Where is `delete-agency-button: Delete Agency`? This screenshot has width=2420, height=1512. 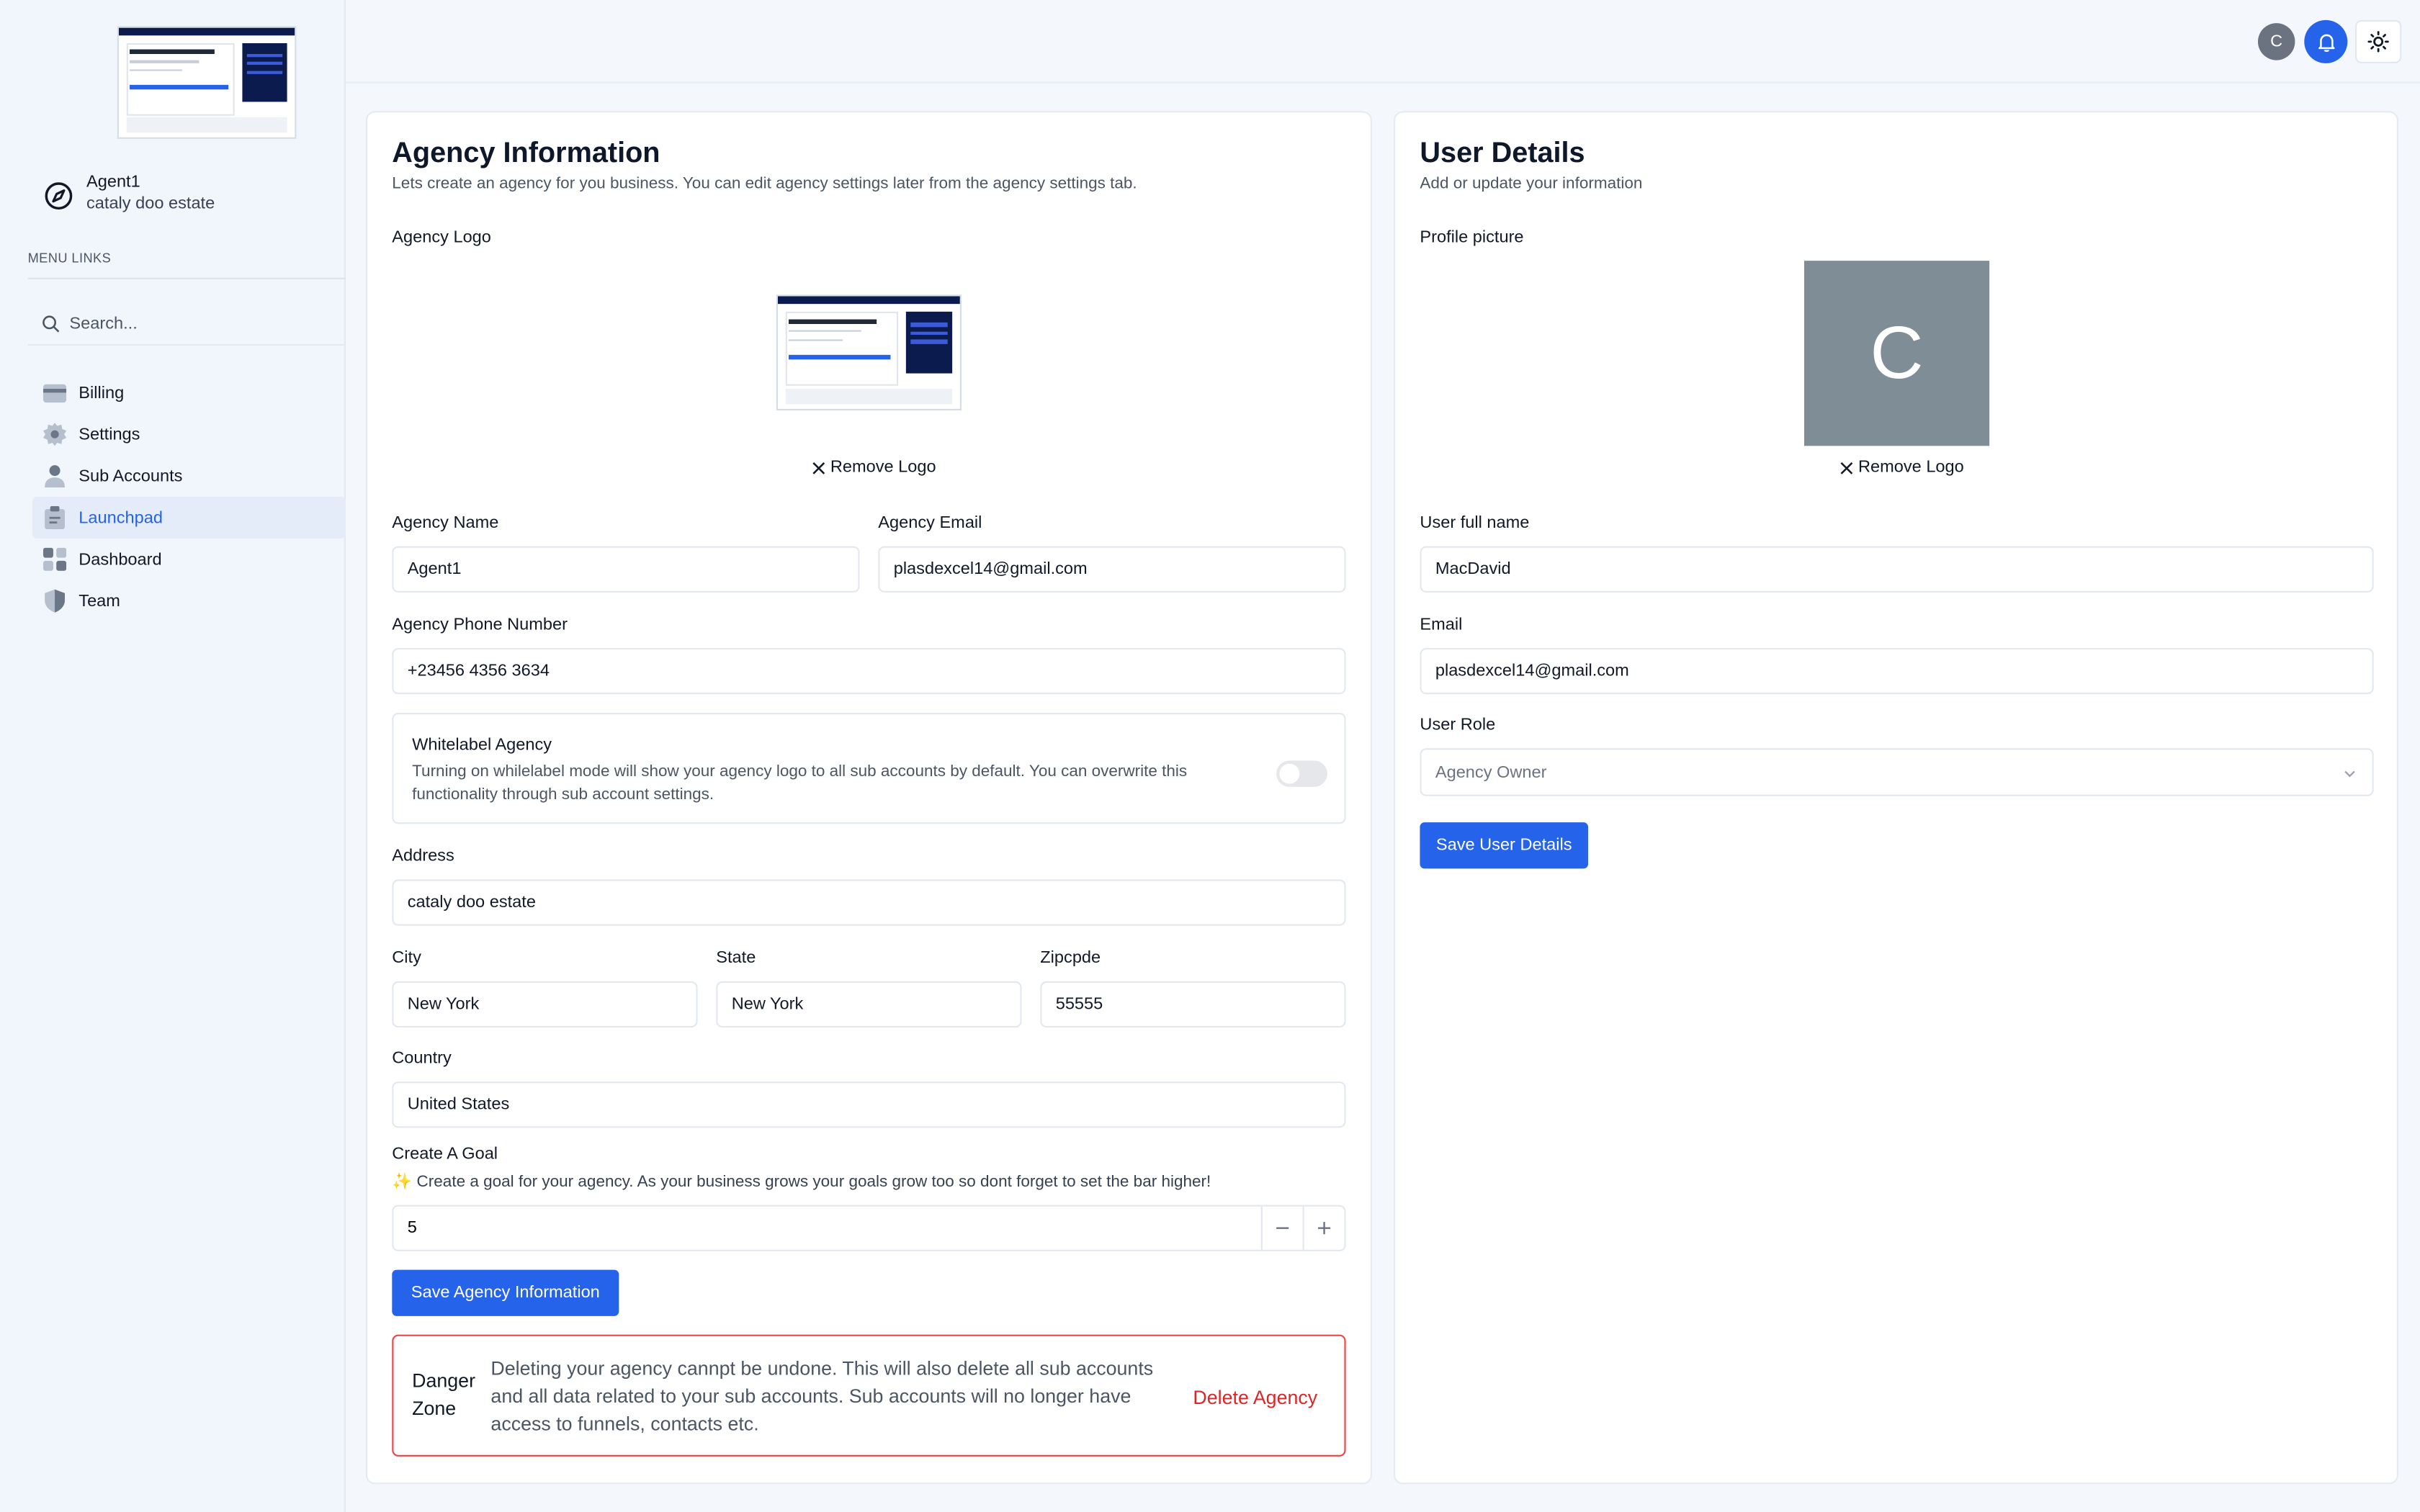 delete-agency-button: Delete Agency is located at coordinates (1255, 1397).